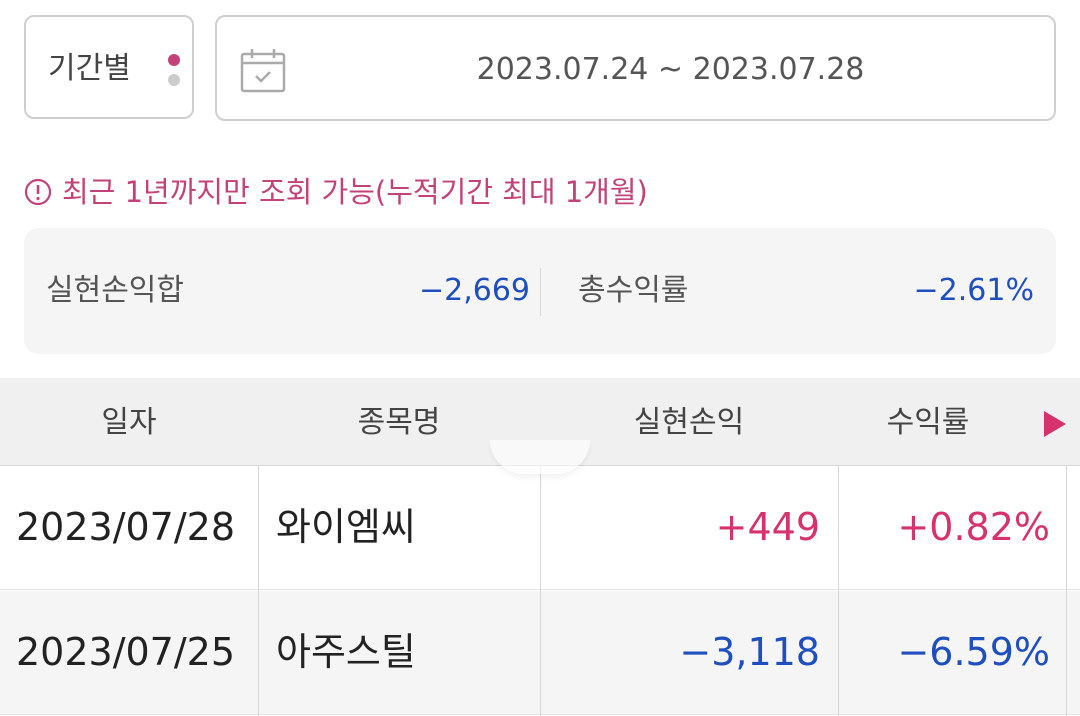 This screenshot has height=716, width=1080. Describe the element at coordinates (126, 527) in the screenshot. I see `row-date: 2023/07/28` at that location.